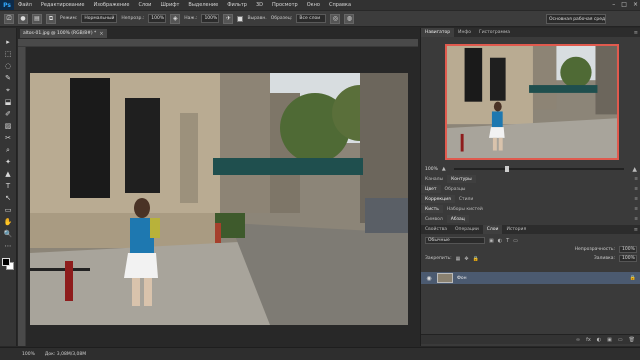  What do you see at coordinates (491, 241) in the screenshot?
I see `filter-pixel-icon: ▣` at bounding box center [491, 241].